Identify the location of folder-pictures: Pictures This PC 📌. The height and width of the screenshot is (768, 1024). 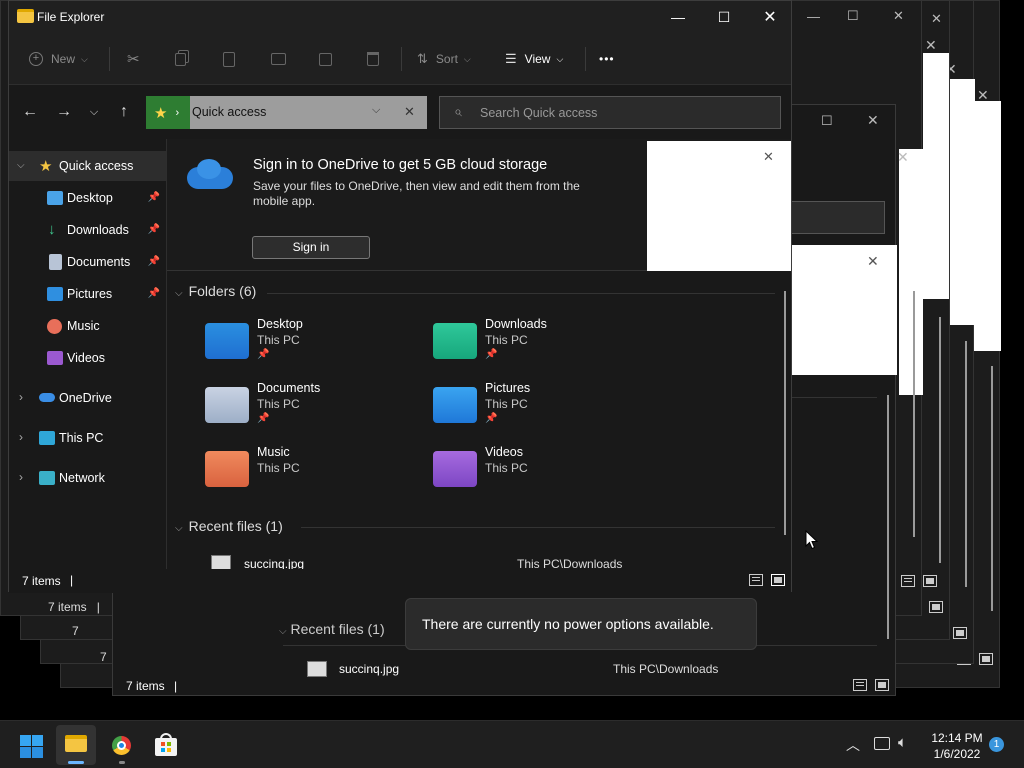
(543, 411).